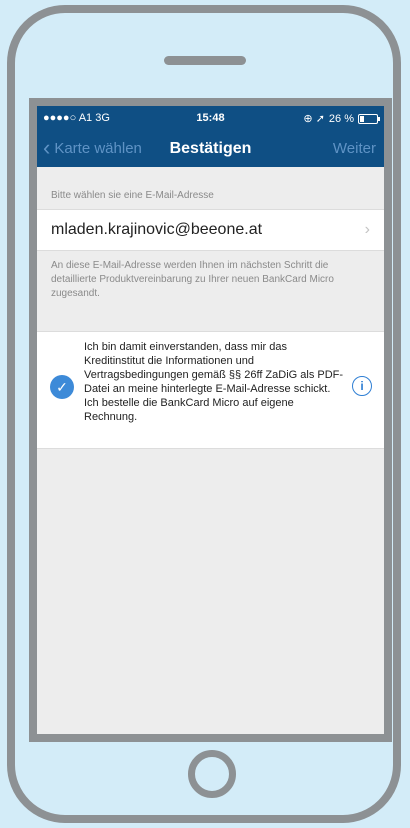 The height and width of the screenshot is (828, 410). What do you see at coordinates (157, 229) in the screenshot?
I see `email-value: mladen.krajinovic@beeone.at` at bounding box center [157, 229].